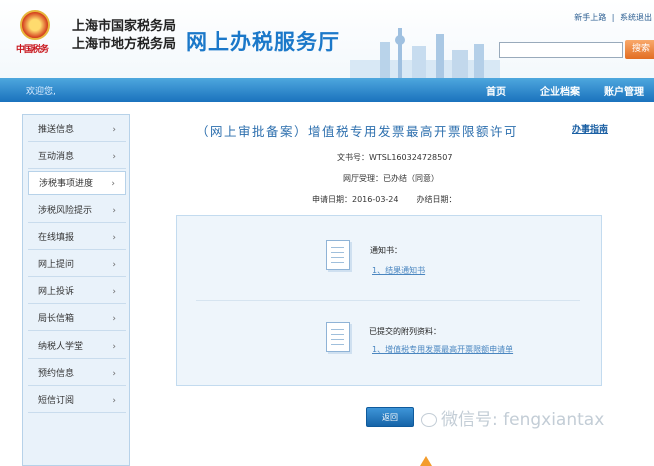  Describe the element at coordinates (426, 461) in the screenshot. I see `cursor-arrow-icon` at that location.